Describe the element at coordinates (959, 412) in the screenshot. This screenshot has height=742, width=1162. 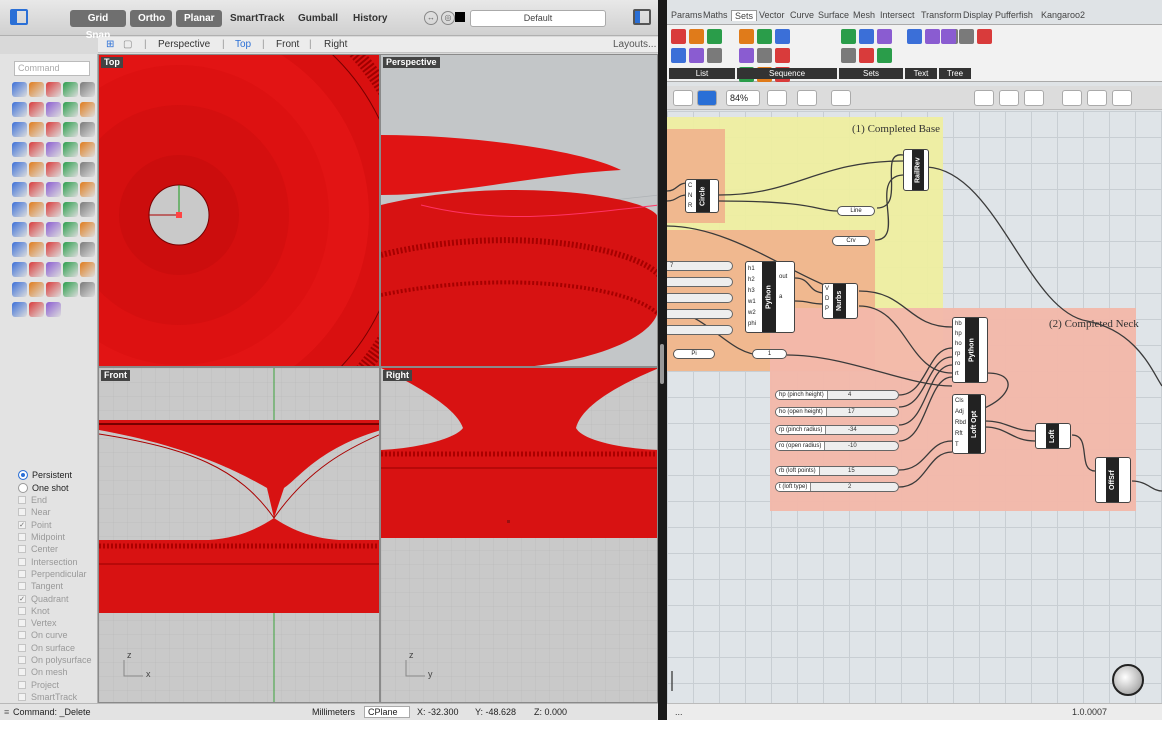
I see `component-pin: Adj` at that location.